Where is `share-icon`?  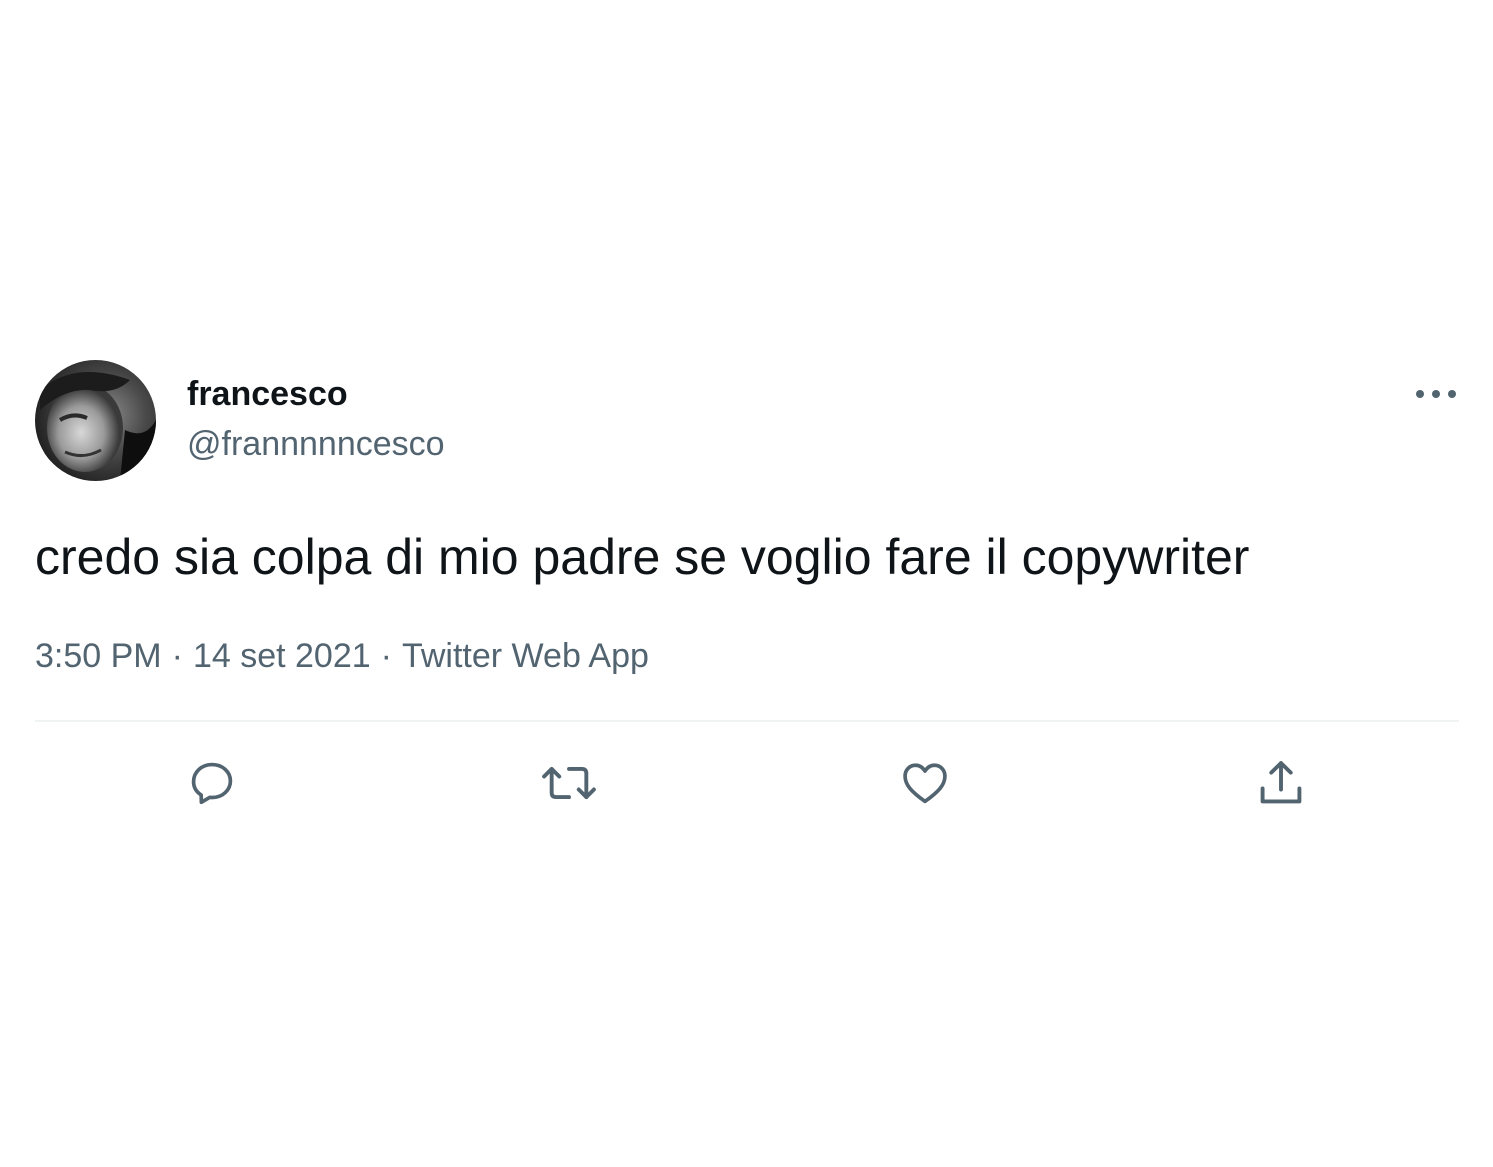 share-icon is located at coordinates (1281, 782).